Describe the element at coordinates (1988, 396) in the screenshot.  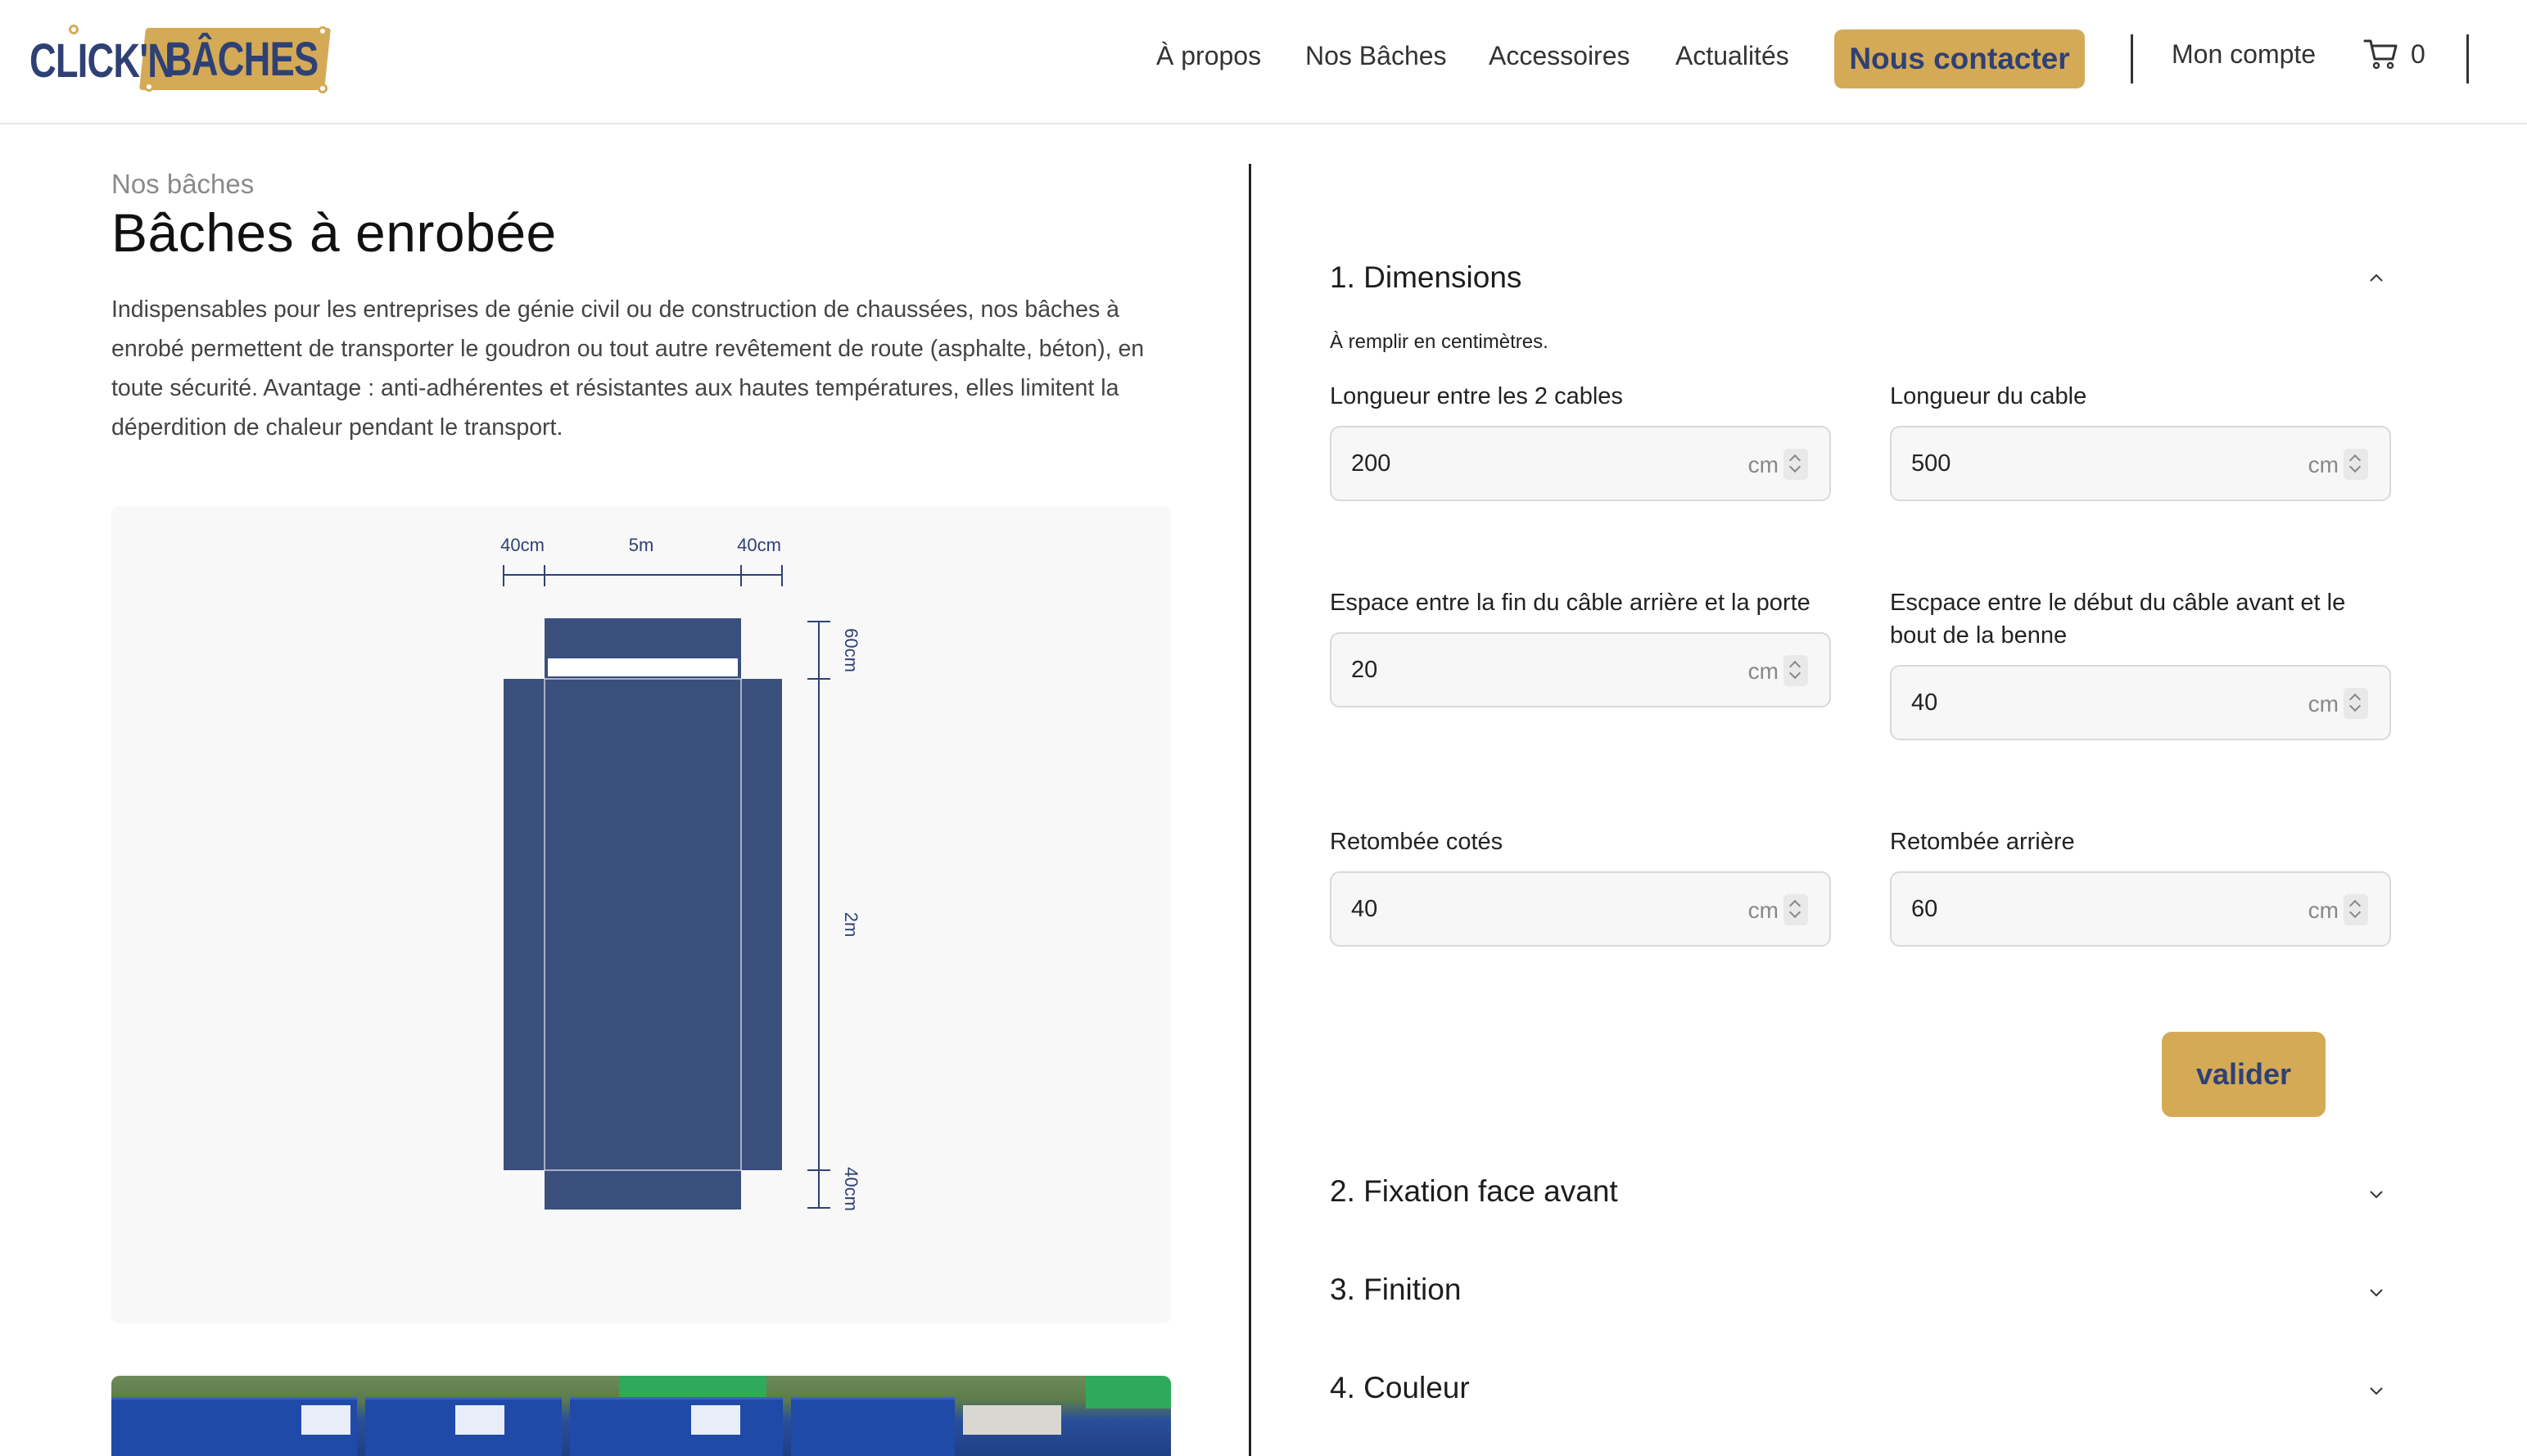
I see `field-label: Longueur du cable` at that location.